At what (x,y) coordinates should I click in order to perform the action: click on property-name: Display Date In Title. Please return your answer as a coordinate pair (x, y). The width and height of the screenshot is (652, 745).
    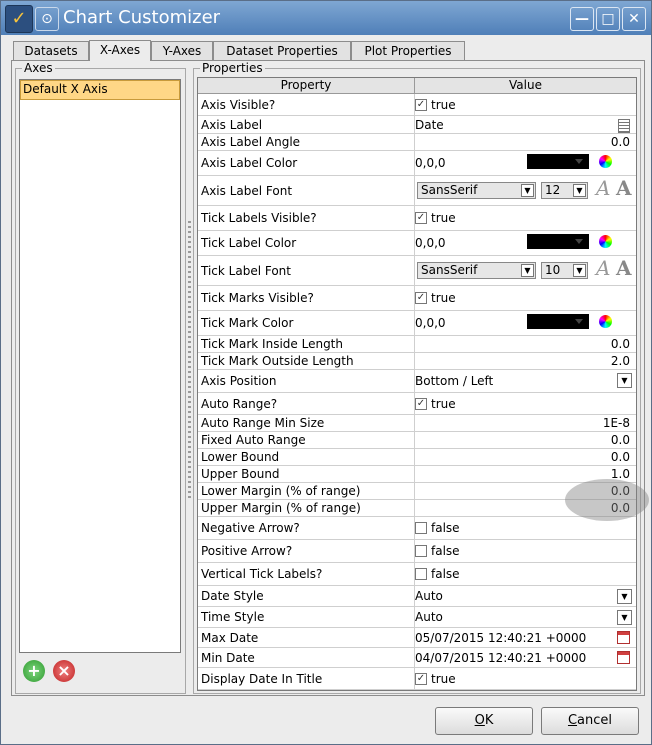
    Looking at the image, I should click on (306, 678).